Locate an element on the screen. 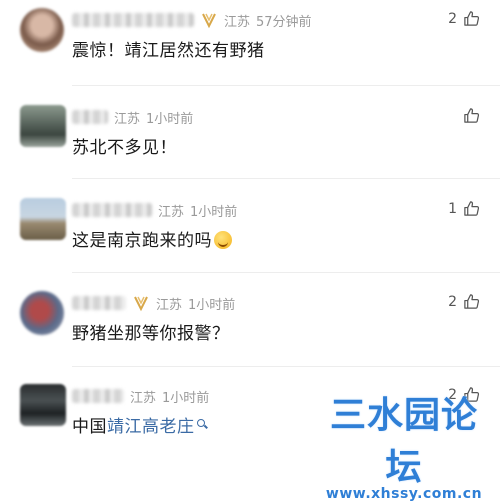 The height and width of the screenshot is (502, 500). comment-text: 苏北不多见！ is located at coordinates (124, 148).